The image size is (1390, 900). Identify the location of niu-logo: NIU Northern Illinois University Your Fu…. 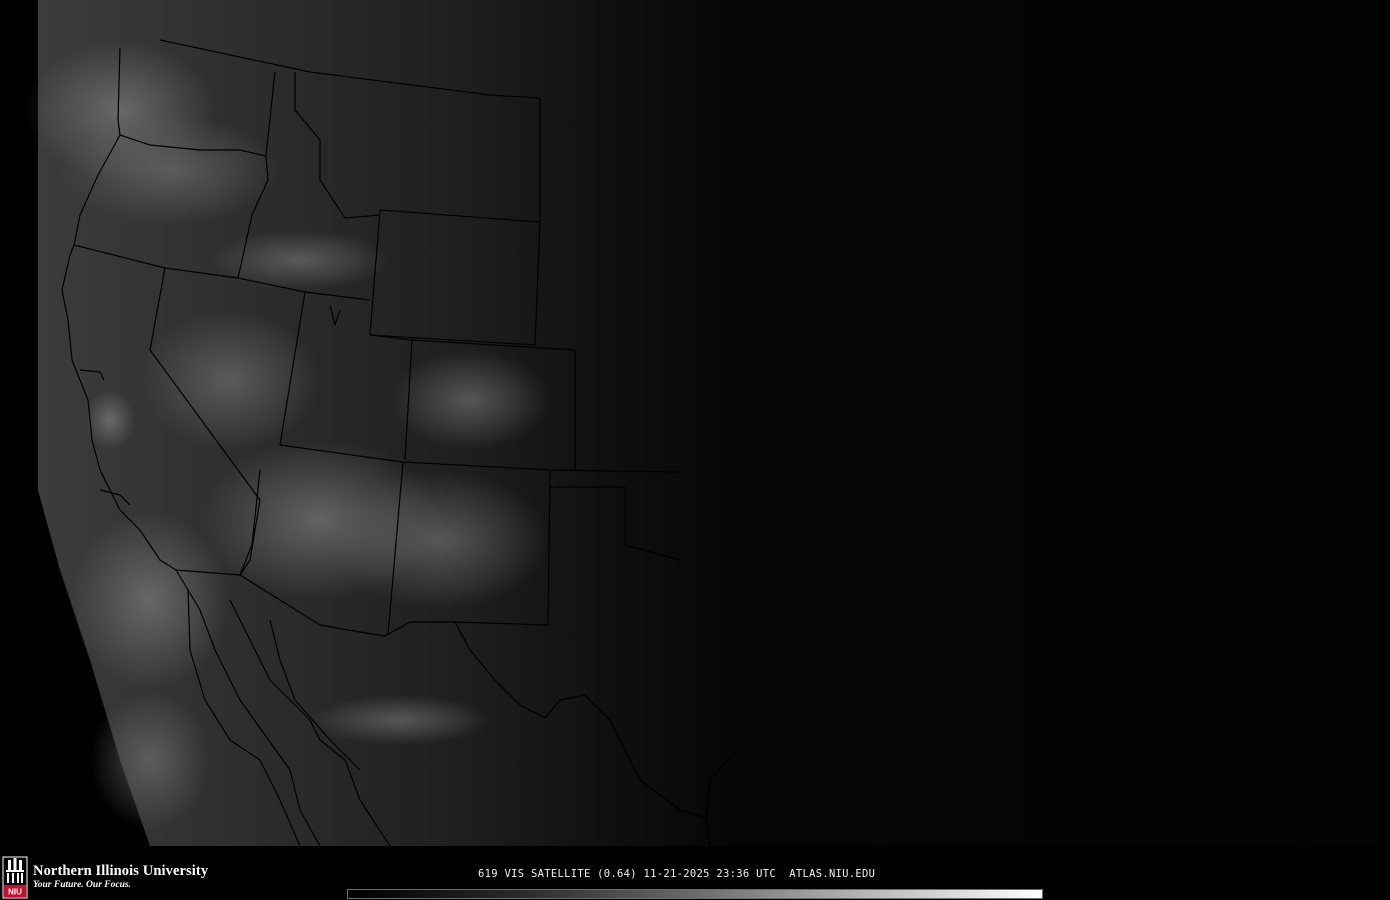
(120, 878).